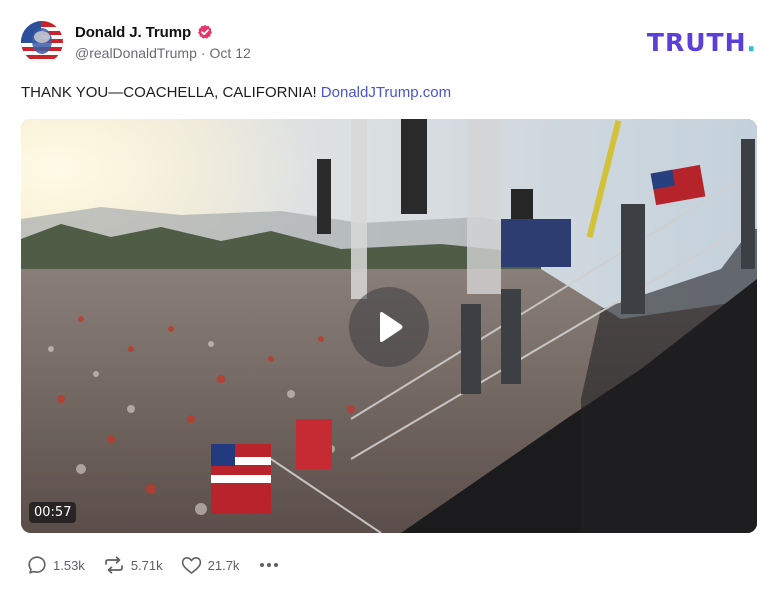 This screenshot has height=595, width=778. What do you see at coordinates (169, 92) in the screenshot?
I see `post-body: THANK YOU—COACHELLA, CALIFORNIA!` at bounding box center [169, 92].